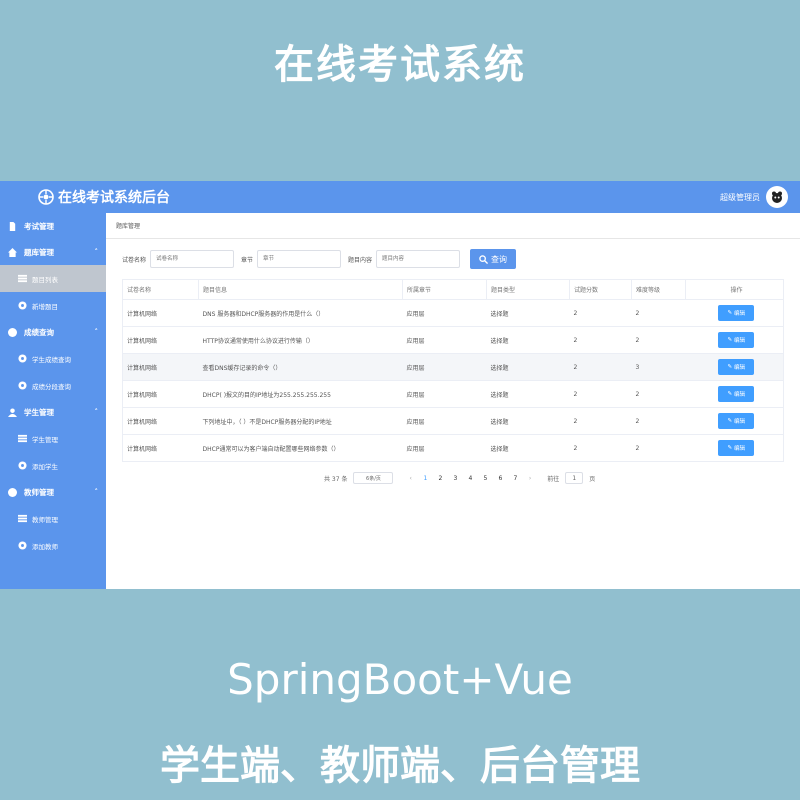 This screenshot has width=800, height=800. I want to click on chapter-input, so click(299, 259).